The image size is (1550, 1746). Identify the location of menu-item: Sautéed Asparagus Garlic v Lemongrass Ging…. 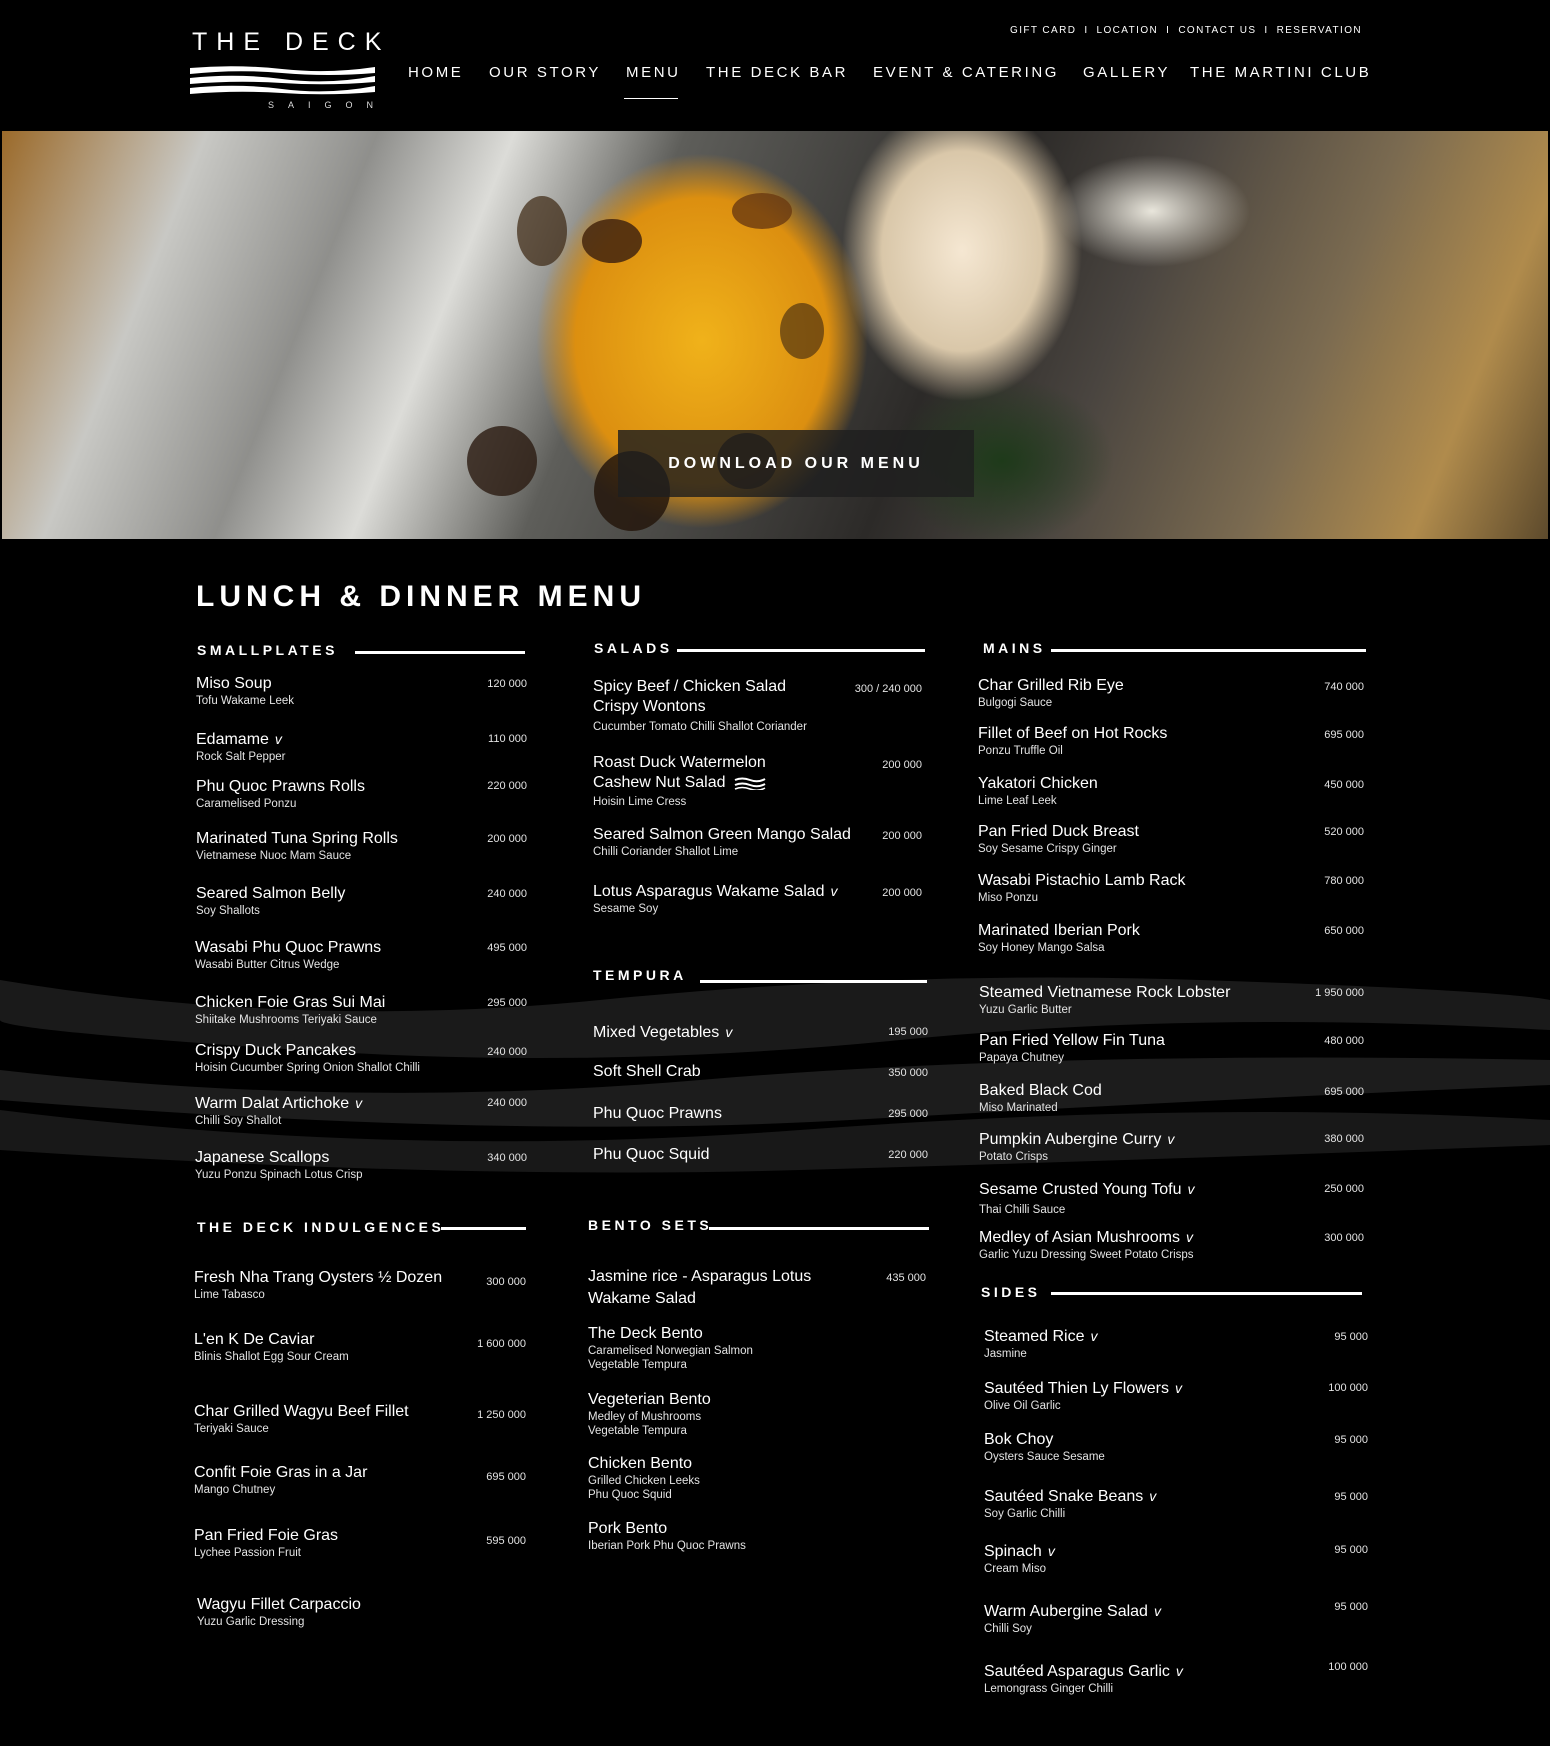
(1083, 1679).